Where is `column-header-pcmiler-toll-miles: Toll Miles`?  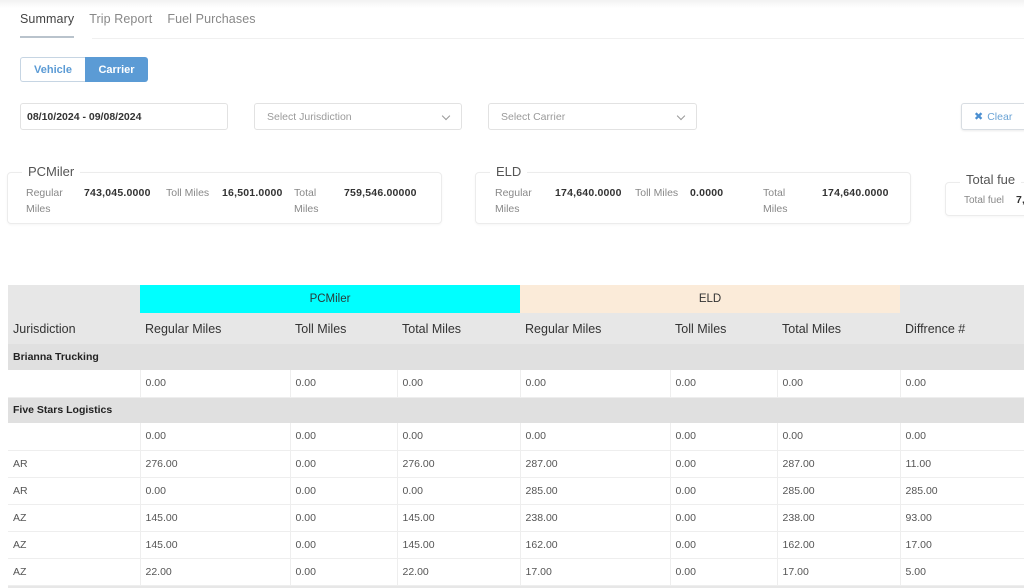 column-header-pcmiler-toll-miles: Toll Miles is located at coordinates (343, 328).